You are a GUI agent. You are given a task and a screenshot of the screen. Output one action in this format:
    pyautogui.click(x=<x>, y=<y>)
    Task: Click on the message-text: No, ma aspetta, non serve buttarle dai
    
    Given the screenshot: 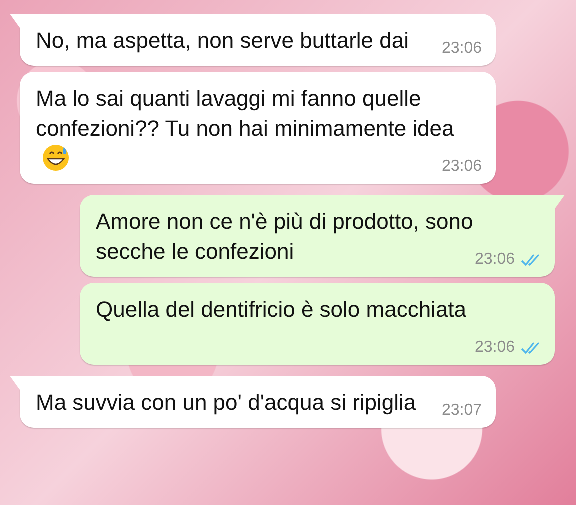 What is the action you would take?
    pyautogui.click(x=222, y=40)
    